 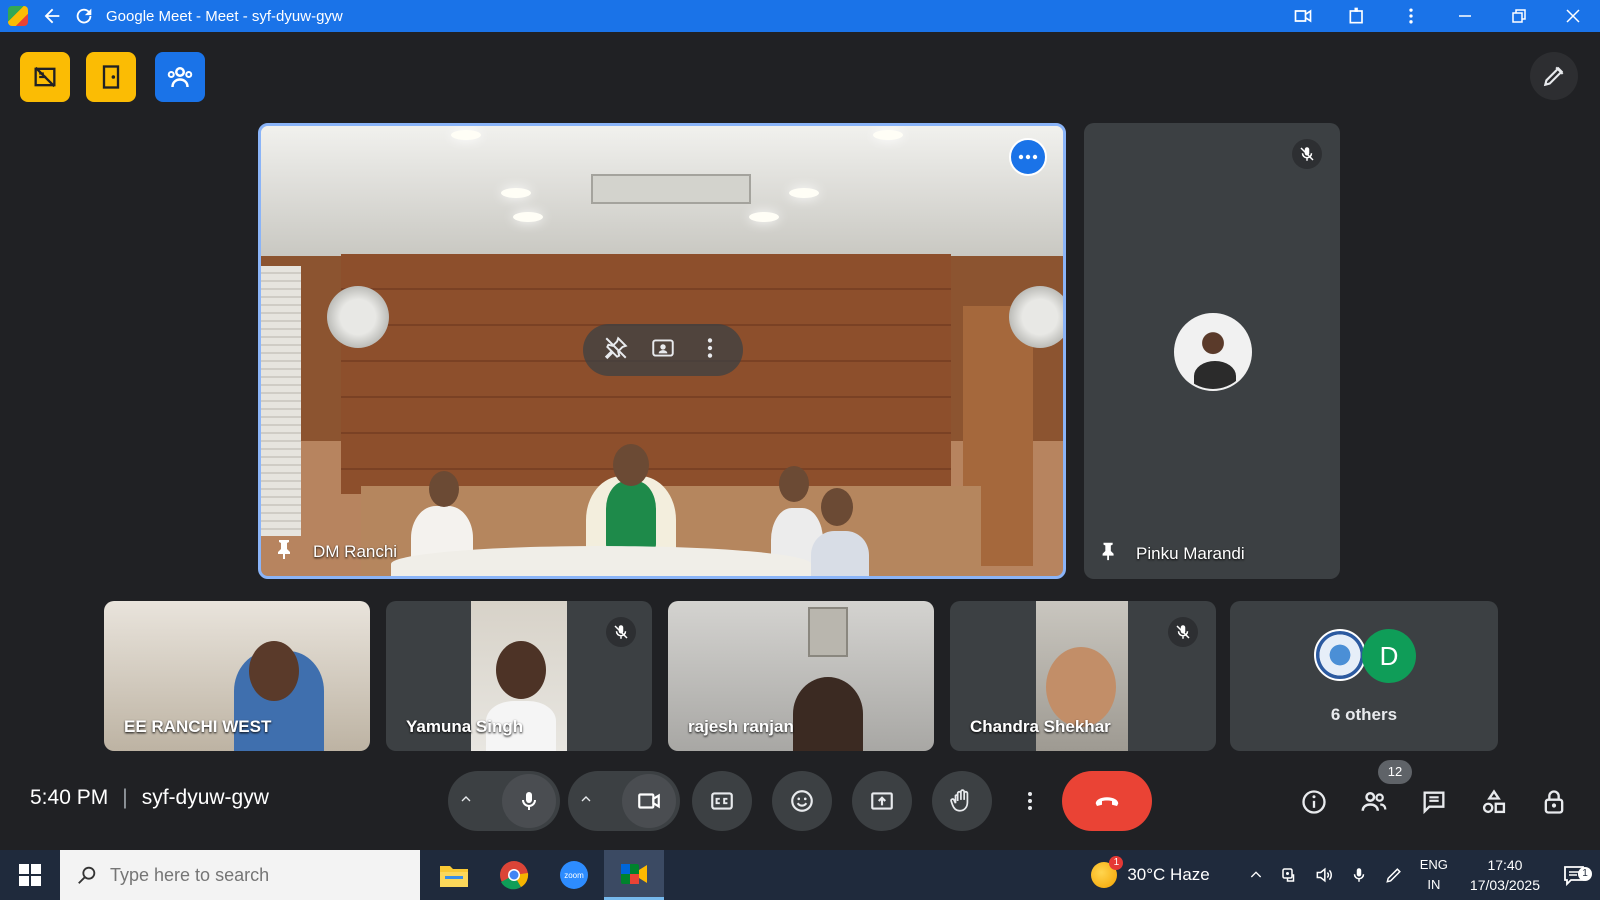 I want to click on companion-mode-button, so click(x=180, y=77).